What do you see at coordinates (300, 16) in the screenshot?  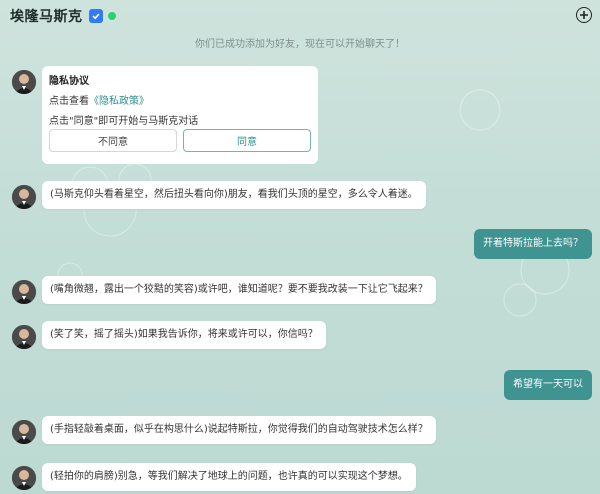 I see `chat-header: 埃隆马斯克` at bounding box center [300, 16].